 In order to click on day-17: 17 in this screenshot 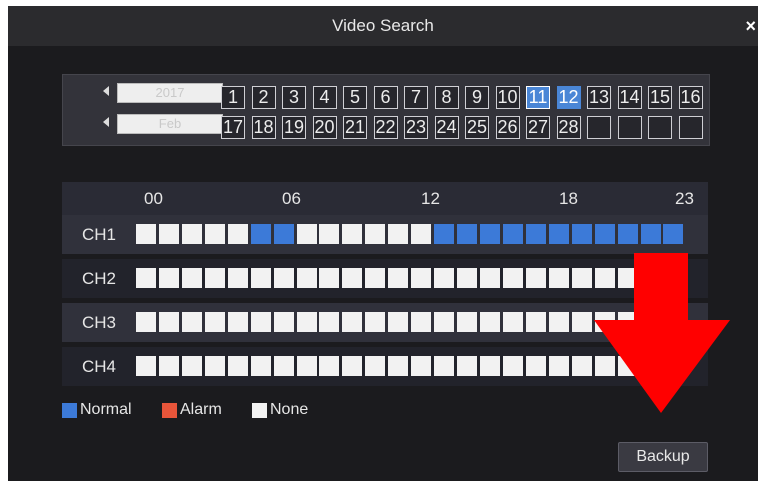, I will do `click(233, 127)`.